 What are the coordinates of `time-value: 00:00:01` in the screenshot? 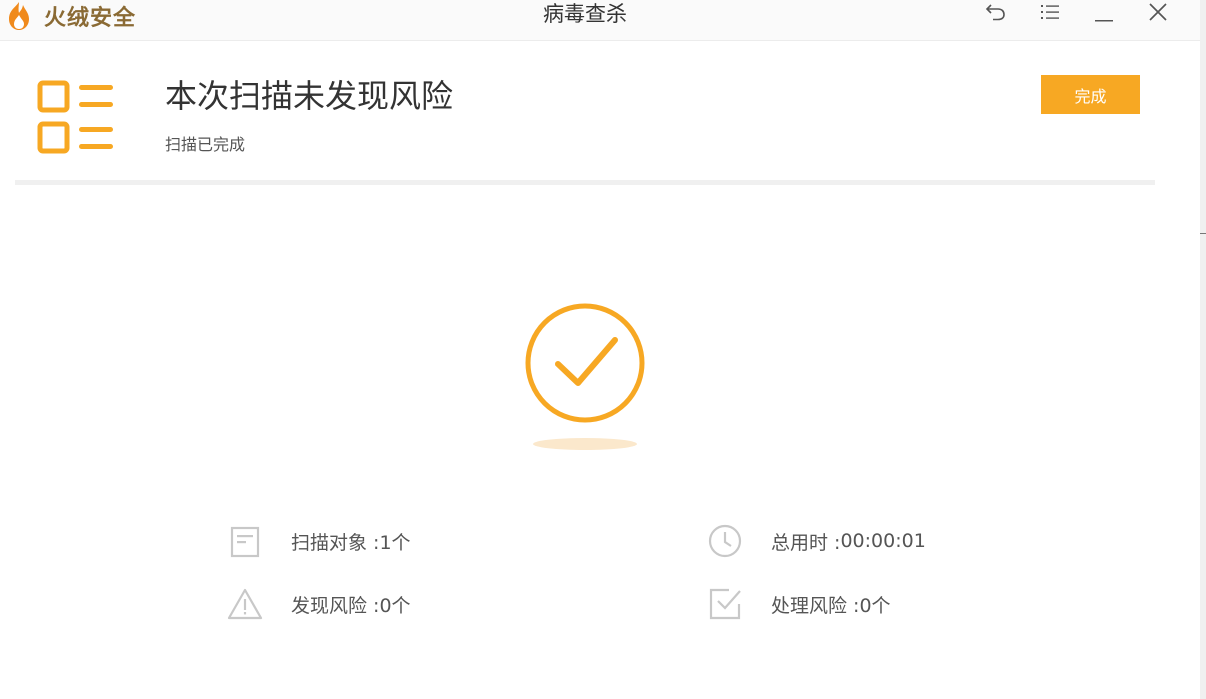 It's located at (883, 541).